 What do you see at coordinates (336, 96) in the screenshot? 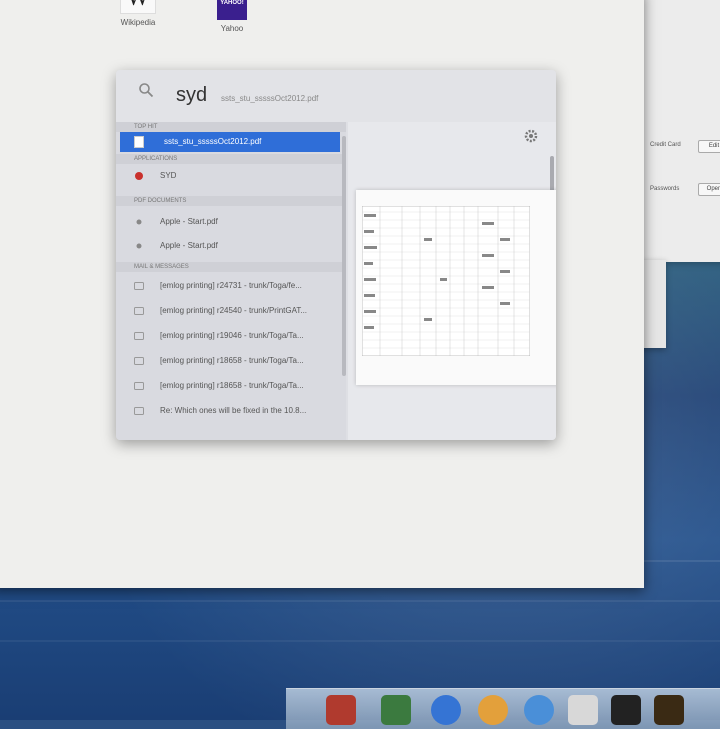
I see `spotlight-search-bar: syd ssts_stu_sssssOct2012.pdf` at bounding box center [336, 96].